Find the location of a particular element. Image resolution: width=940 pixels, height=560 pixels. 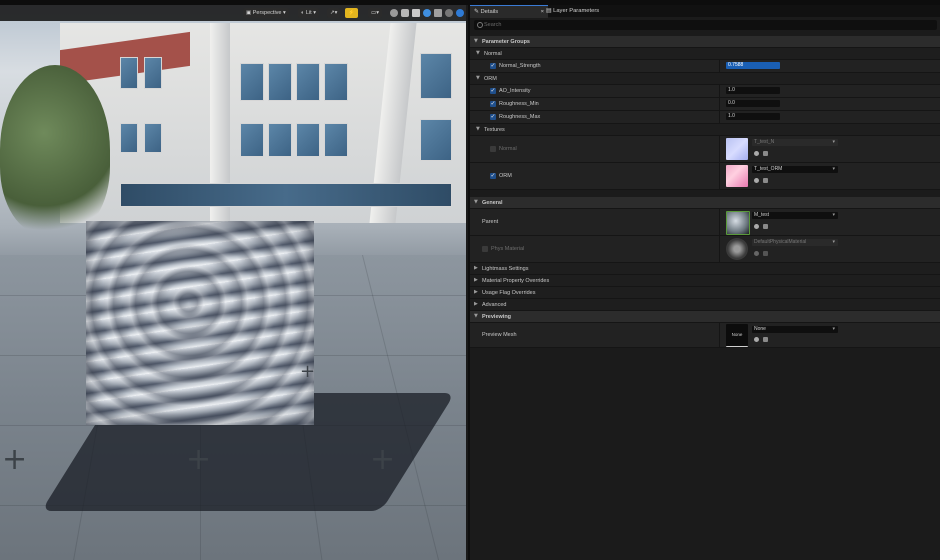

section-material-property-overrides: ▶ Material Property Overrides is located at coordinates (705, 281).